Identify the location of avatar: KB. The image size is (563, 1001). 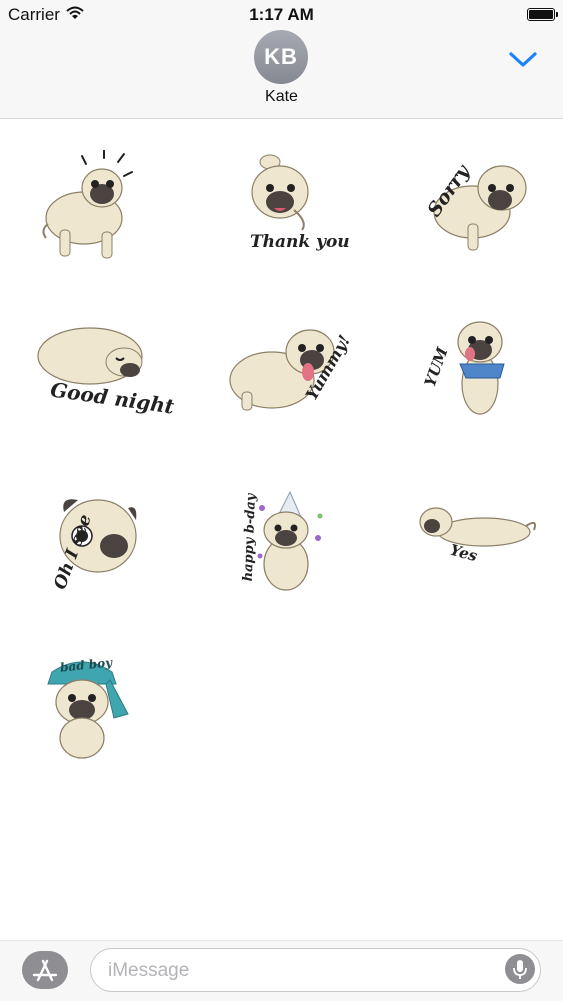
(281, 57).